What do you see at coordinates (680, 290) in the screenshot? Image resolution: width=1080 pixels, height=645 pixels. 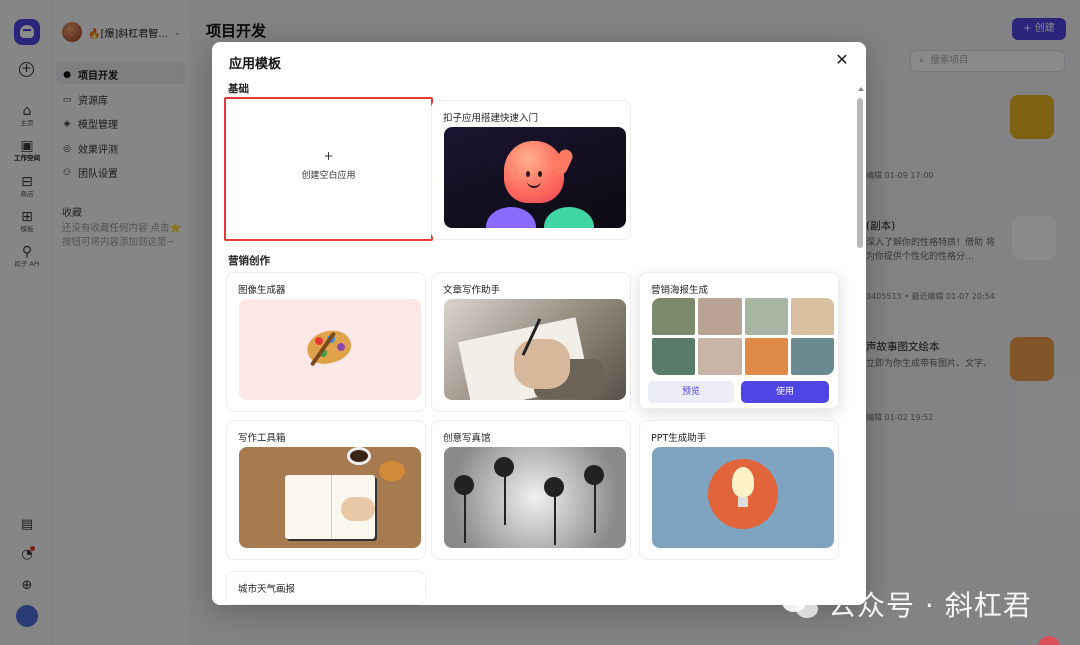 I see `template-name: 营销海报生成` at bounding box center [680, 290].